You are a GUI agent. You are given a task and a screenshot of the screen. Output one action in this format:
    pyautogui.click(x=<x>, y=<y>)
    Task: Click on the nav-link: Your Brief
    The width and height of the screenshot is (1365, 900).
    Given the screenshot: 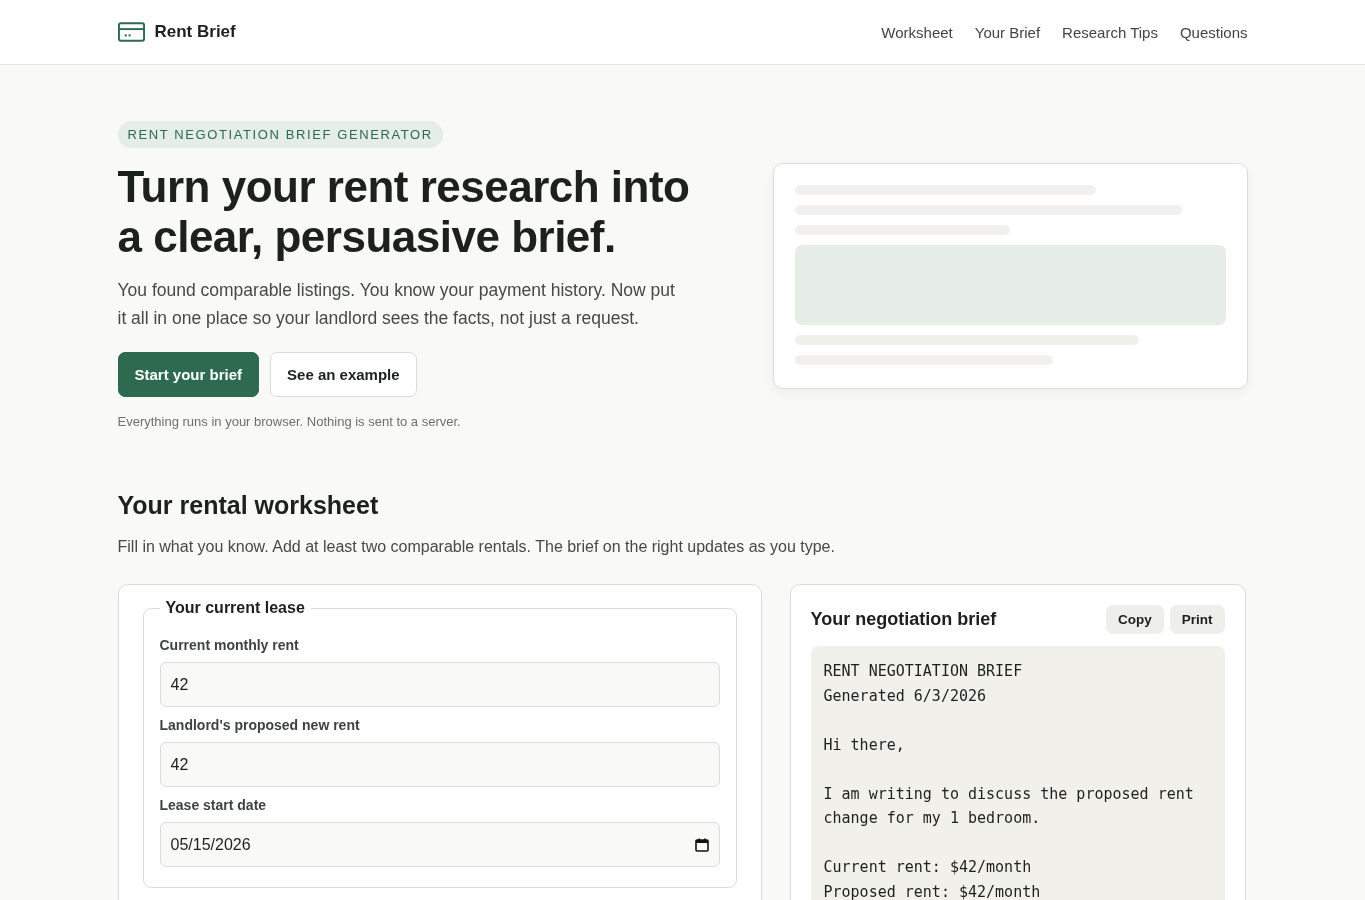 What is the action you would take?
    pyautogui.click(x=1007, y=32)
    